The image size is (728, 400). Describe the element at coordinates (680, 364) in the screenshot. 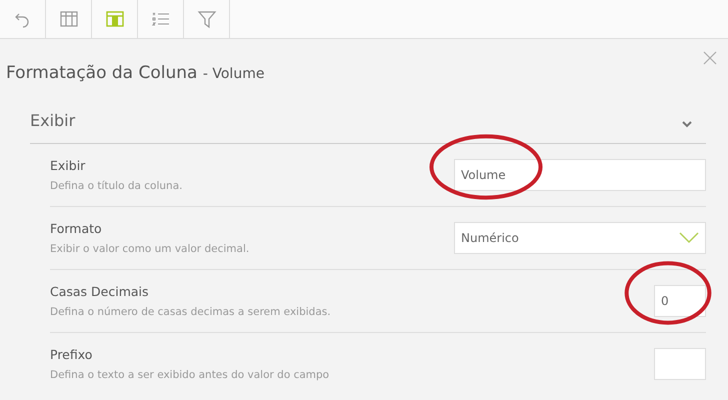

I see `input-field` at that location.